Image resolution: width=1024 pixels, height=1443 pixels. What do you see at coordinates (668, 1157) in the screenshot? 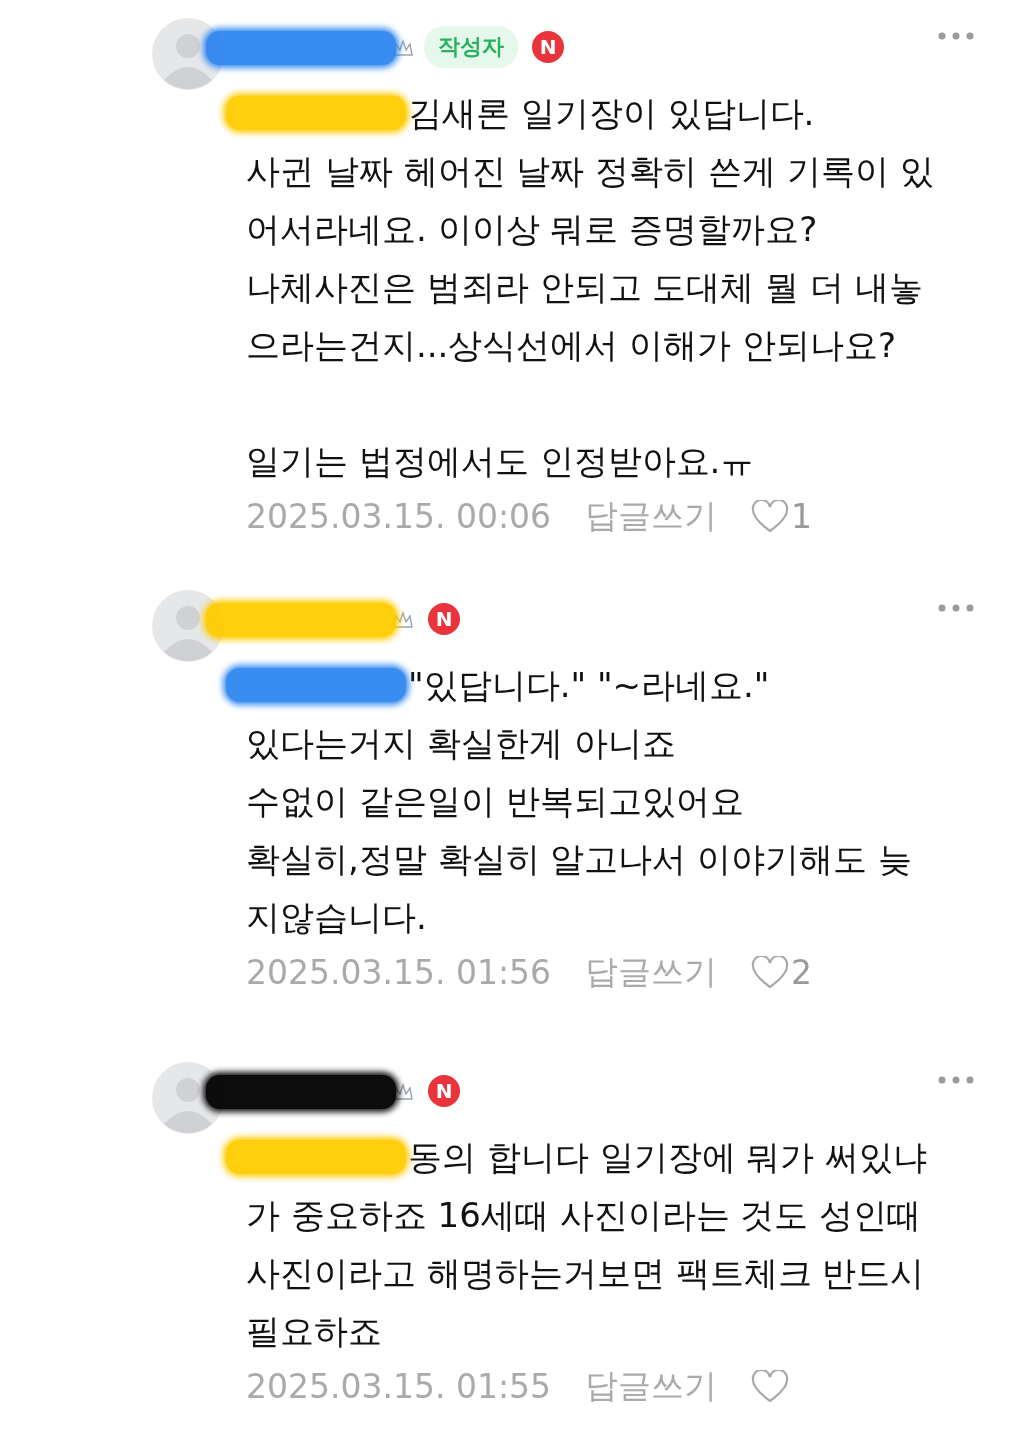
I see `comment-text: 동의 합니다 일기장에 뭐가 써있냐` at bounding box center [668, 1157].